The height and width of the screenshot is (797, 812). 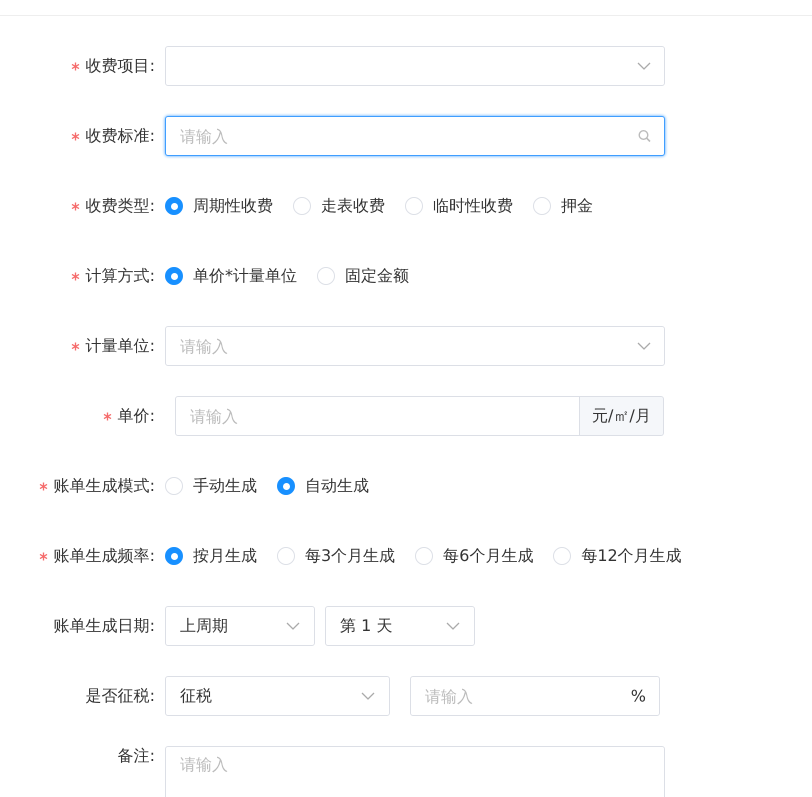 What do you see at coordinates (120, 276) in the screenshot?
I see `field-label: 计算方式:` at bounding box center [120, 276].